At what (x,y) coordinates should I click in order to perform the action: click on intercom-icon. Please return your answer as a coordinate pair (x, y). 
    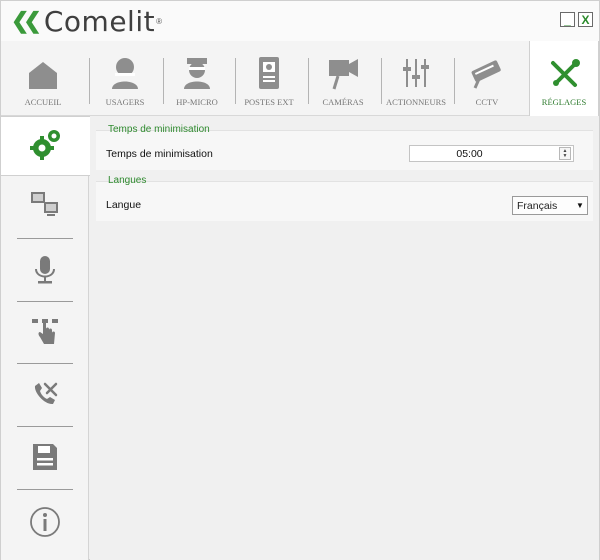
    Looking at the image, I should click on (269, 73).